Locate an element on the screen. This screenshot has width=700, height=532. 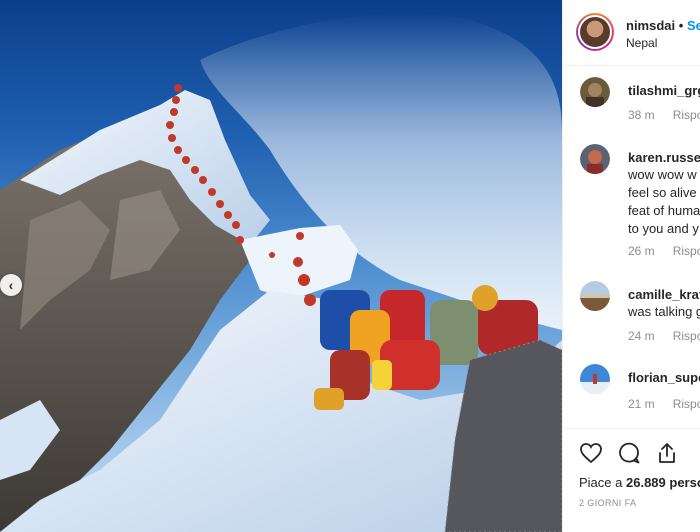
comment-text-line: wow wow w is located at coordinates (662, 174).